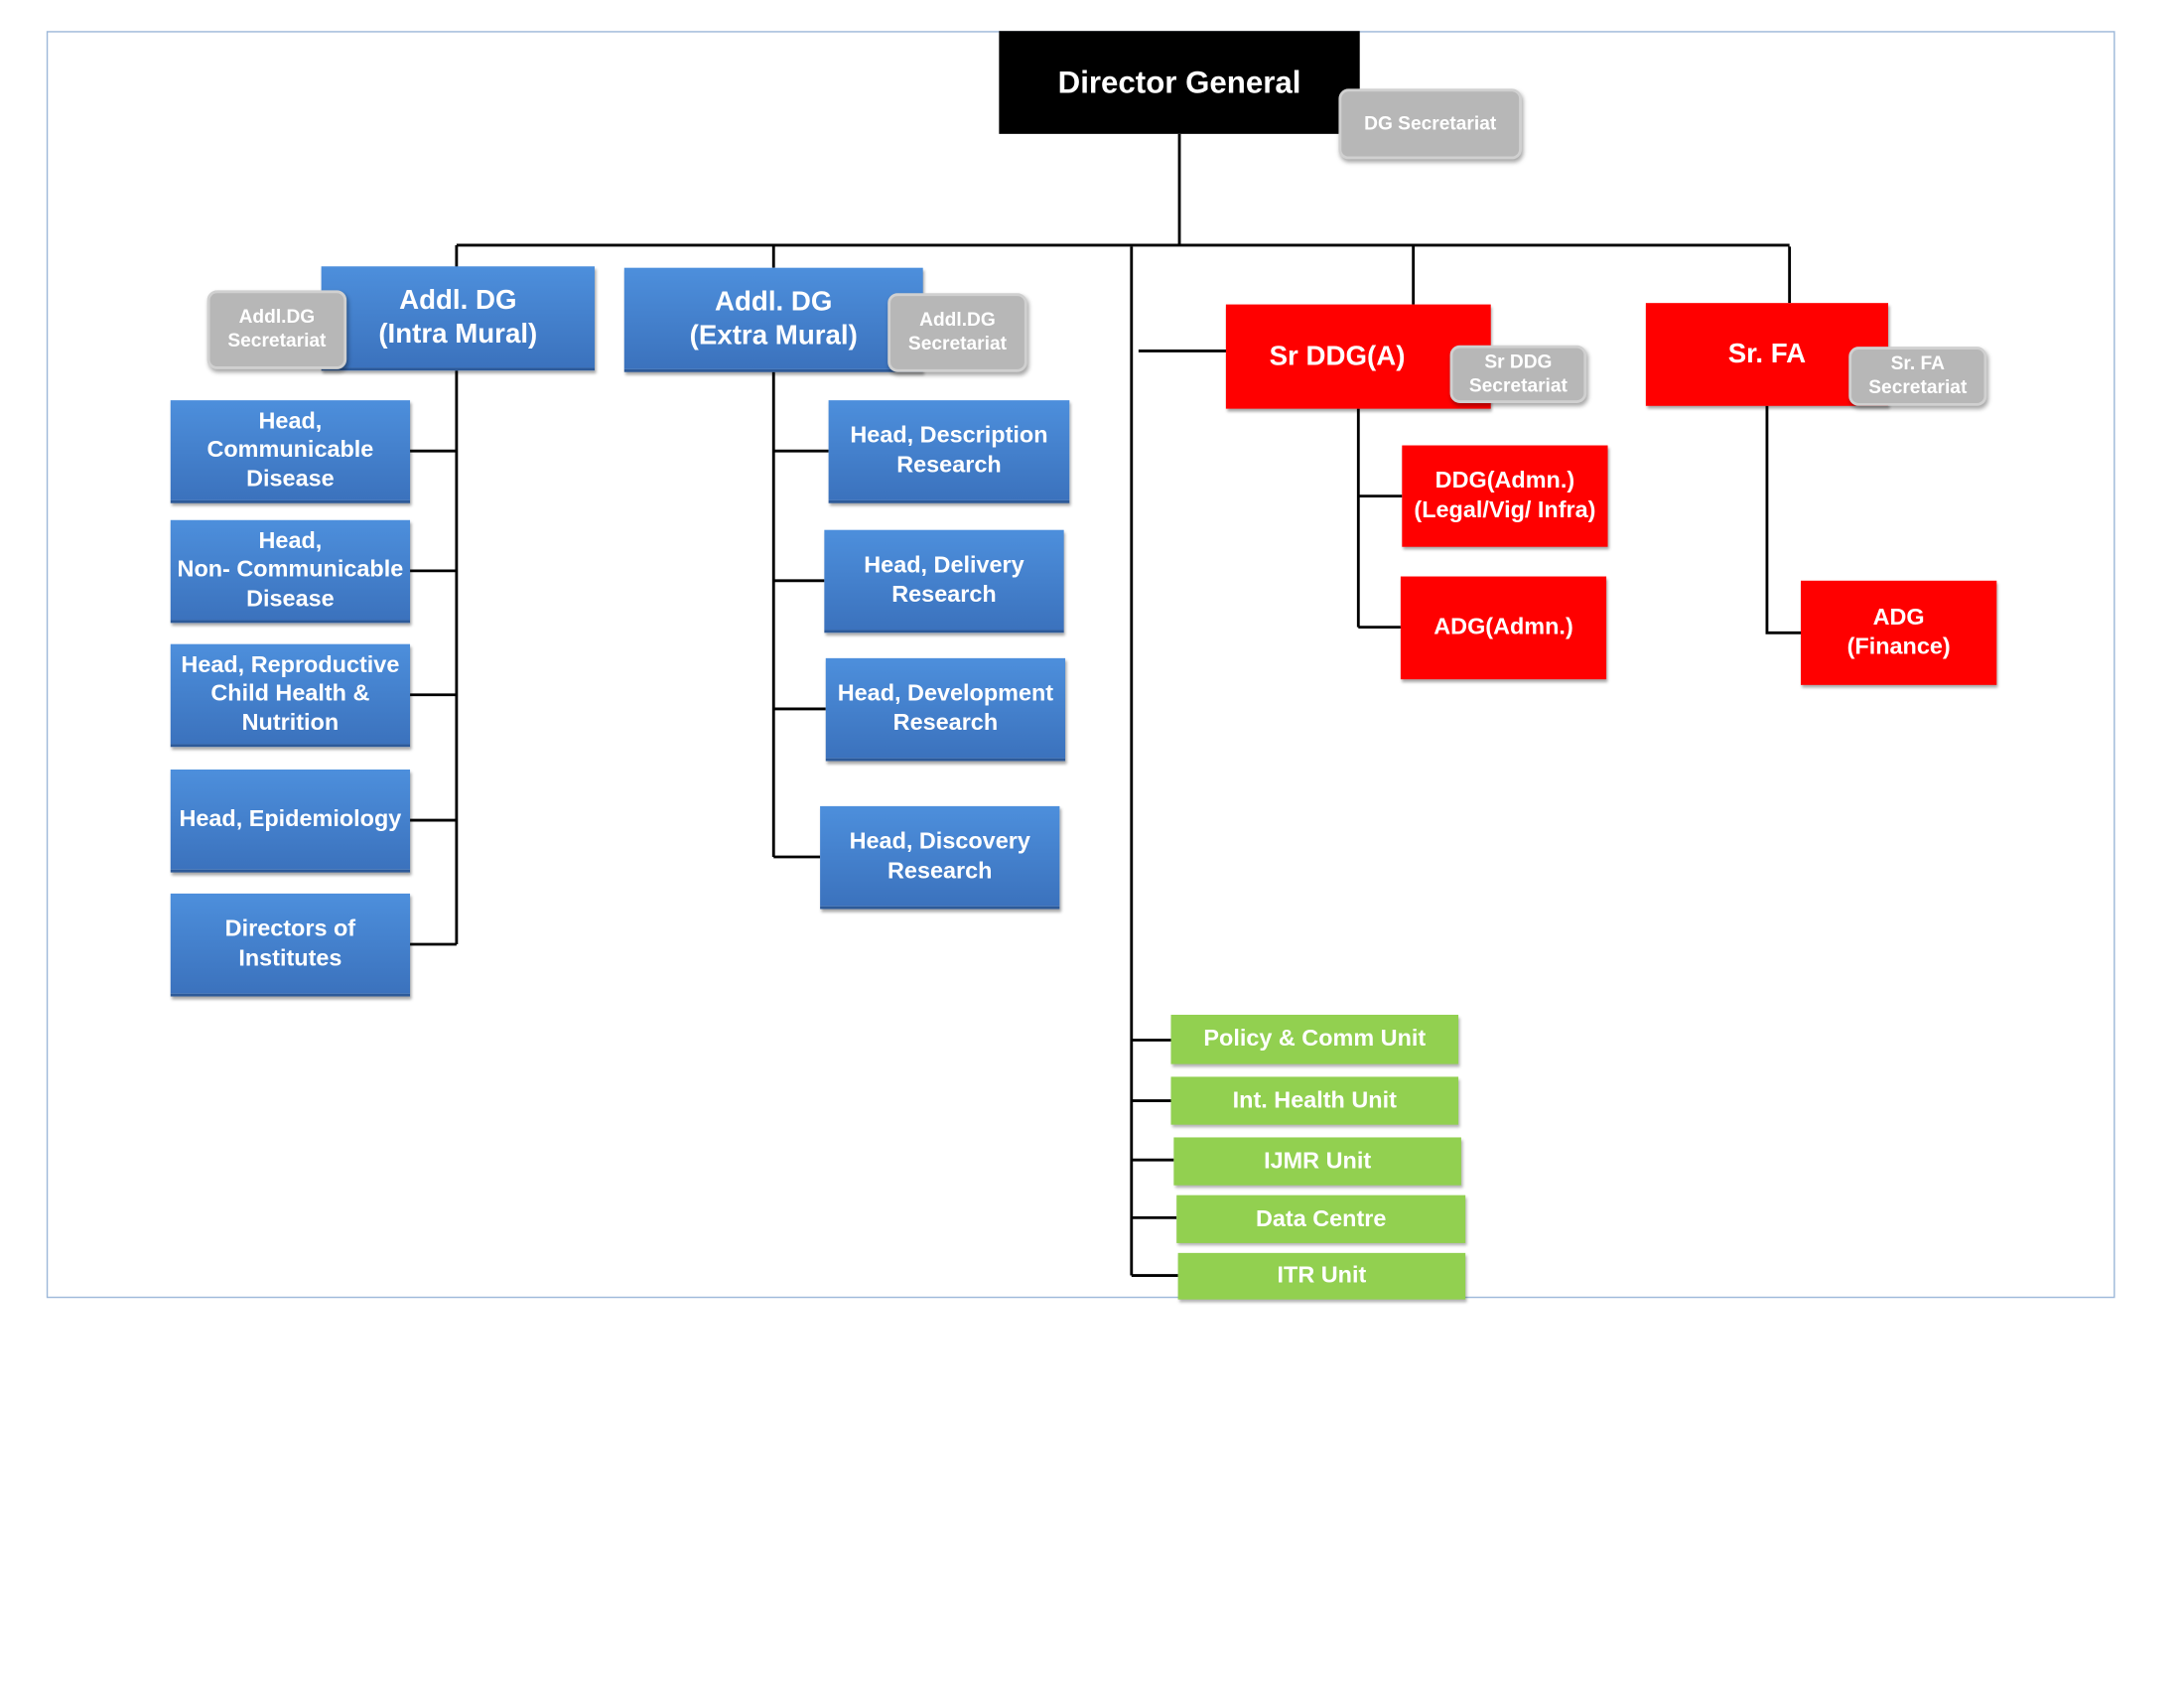 This screenshot has height=1688, width=2184. I want to click on sr-ddg-secretariat-box: Sr DDG Secretariat, so click(1518, 374).